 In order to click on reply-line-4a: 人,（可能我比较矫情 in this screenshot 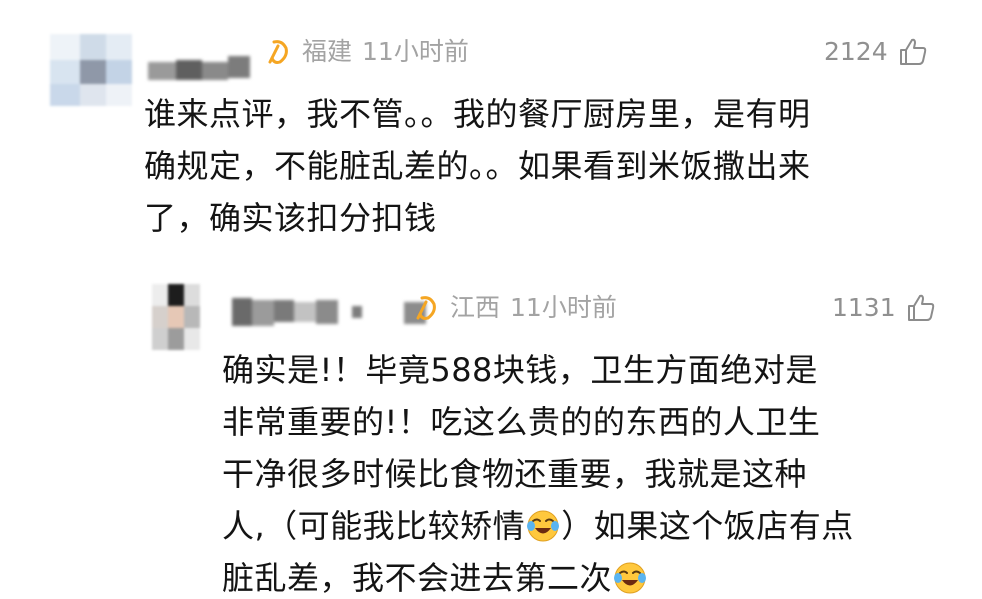, I will do `click(374, 526)`.